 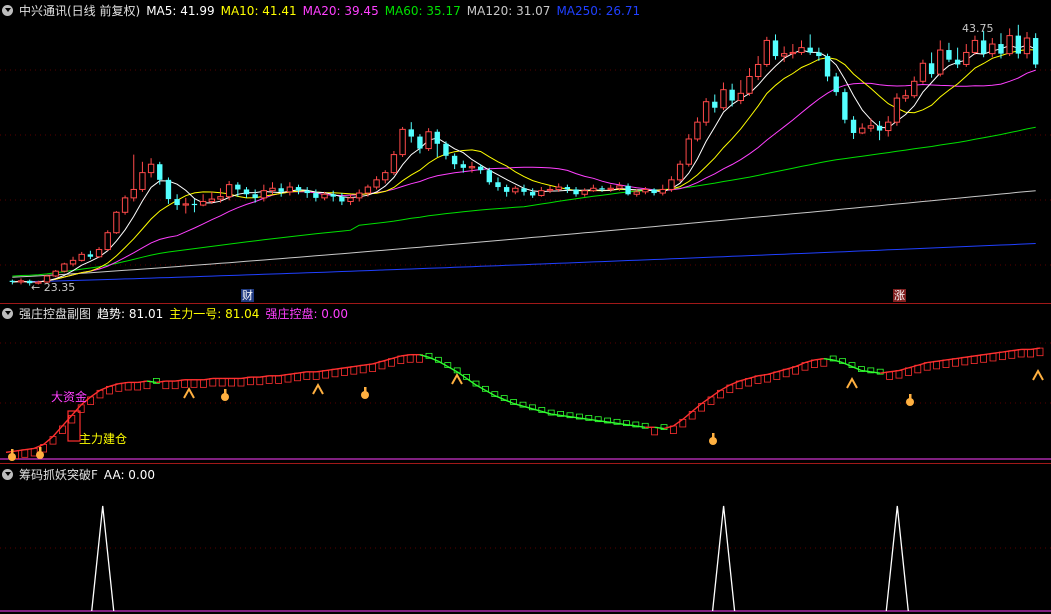 I want to click on sub1-title: 强庄控盘副图, so click(x=55, y=314).